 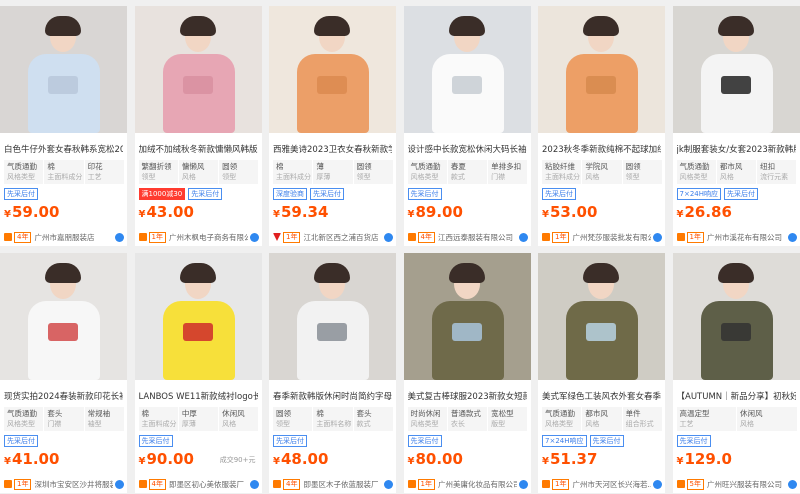 What do you see at coordinates (94, 424) in the screenshot?
I see `attribute-name: 袖型` at bounding box center [94, 424].